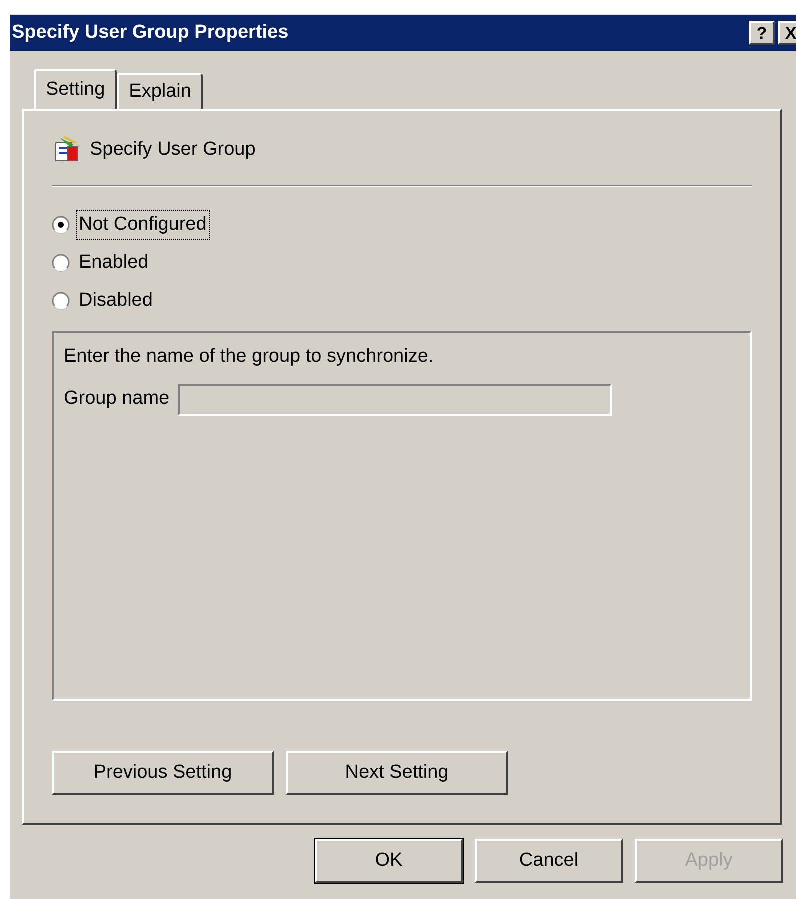 This screenshot has height=899, width=796. I want to click on radio-label: Disabled, so click(116, 301).